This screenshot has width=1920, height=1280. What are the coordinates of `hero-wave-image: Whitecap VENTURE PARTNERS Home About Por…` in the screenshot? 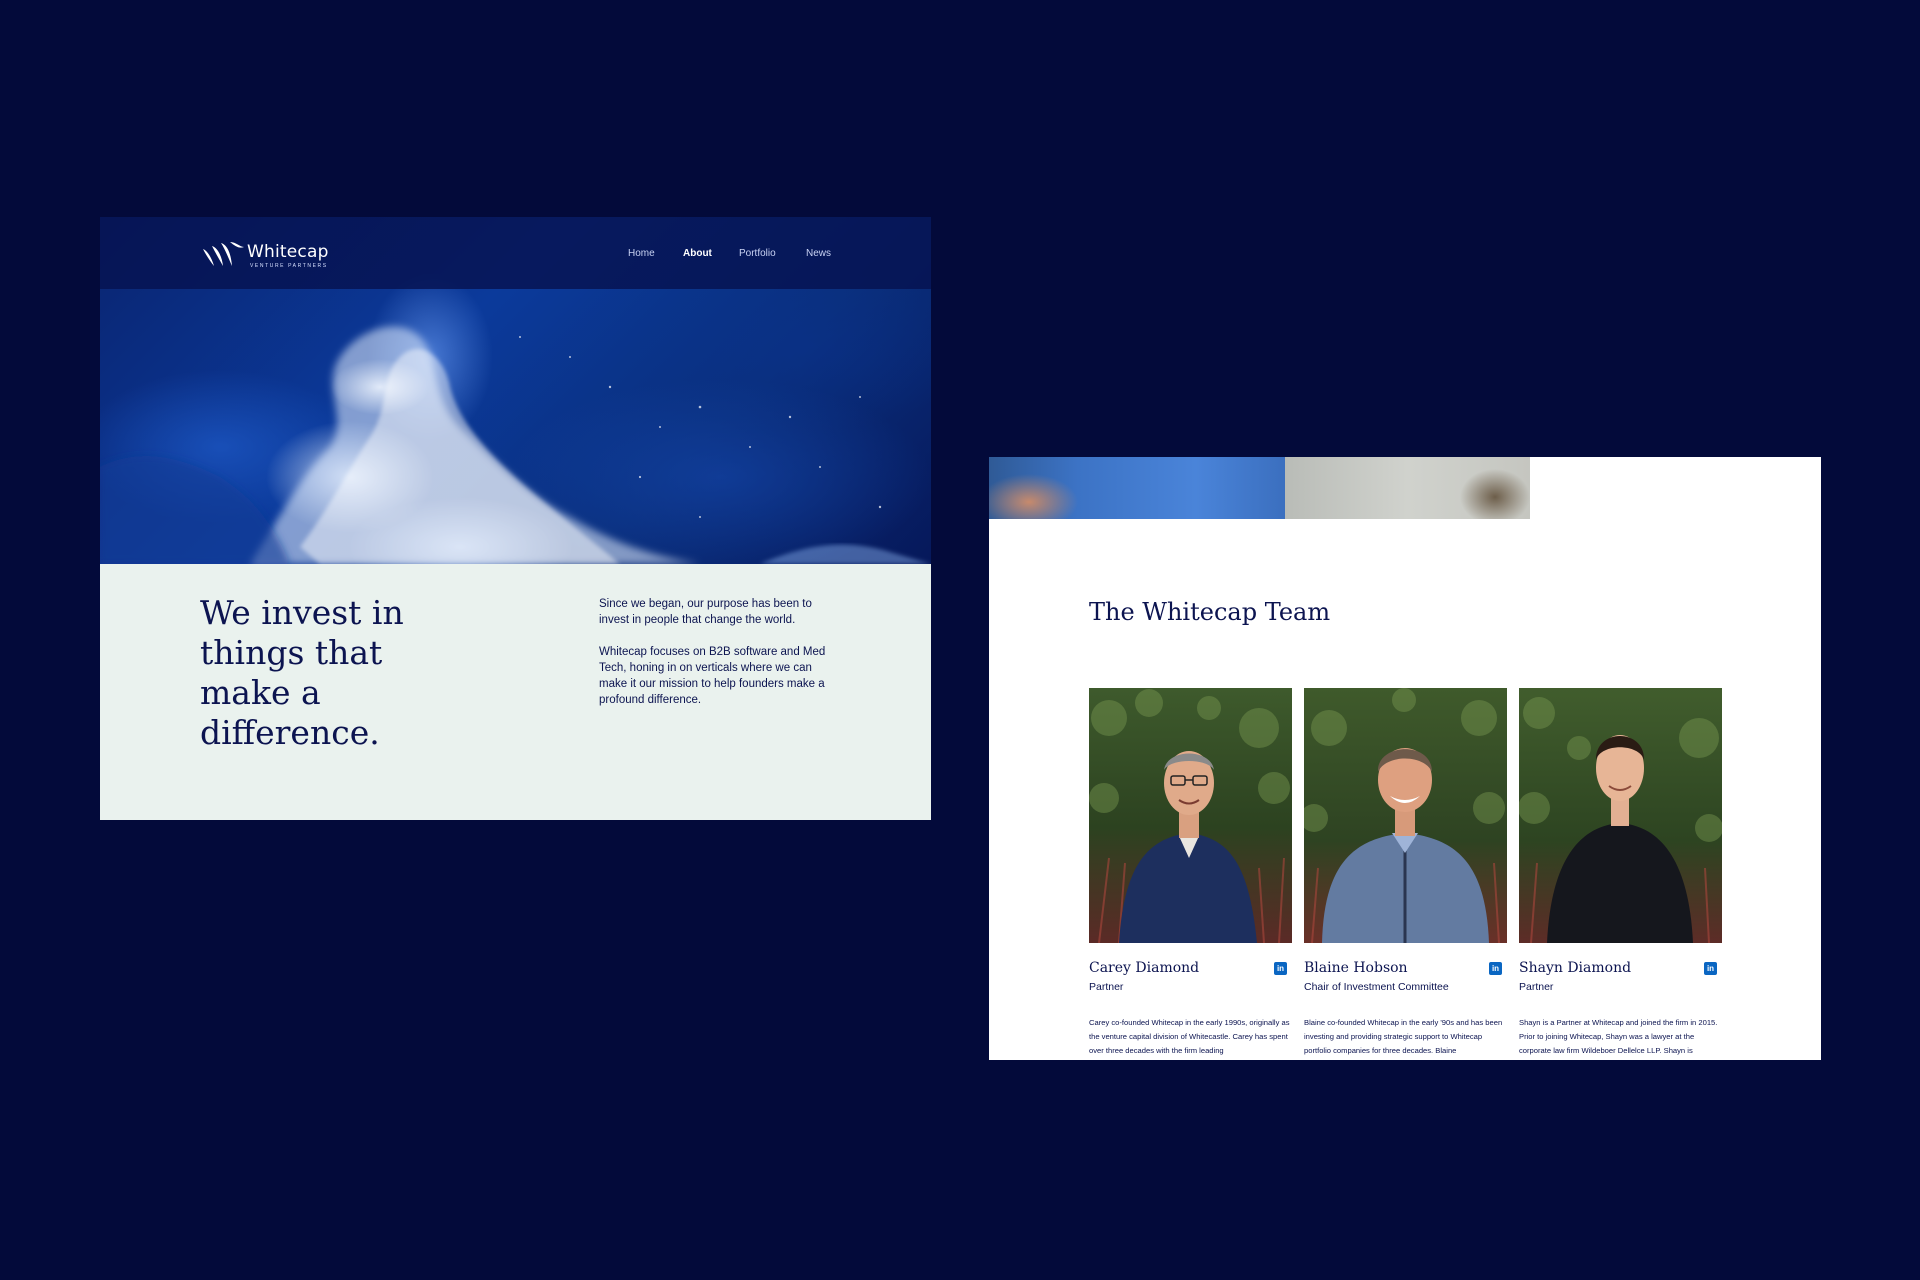 It's located at (515, 390).